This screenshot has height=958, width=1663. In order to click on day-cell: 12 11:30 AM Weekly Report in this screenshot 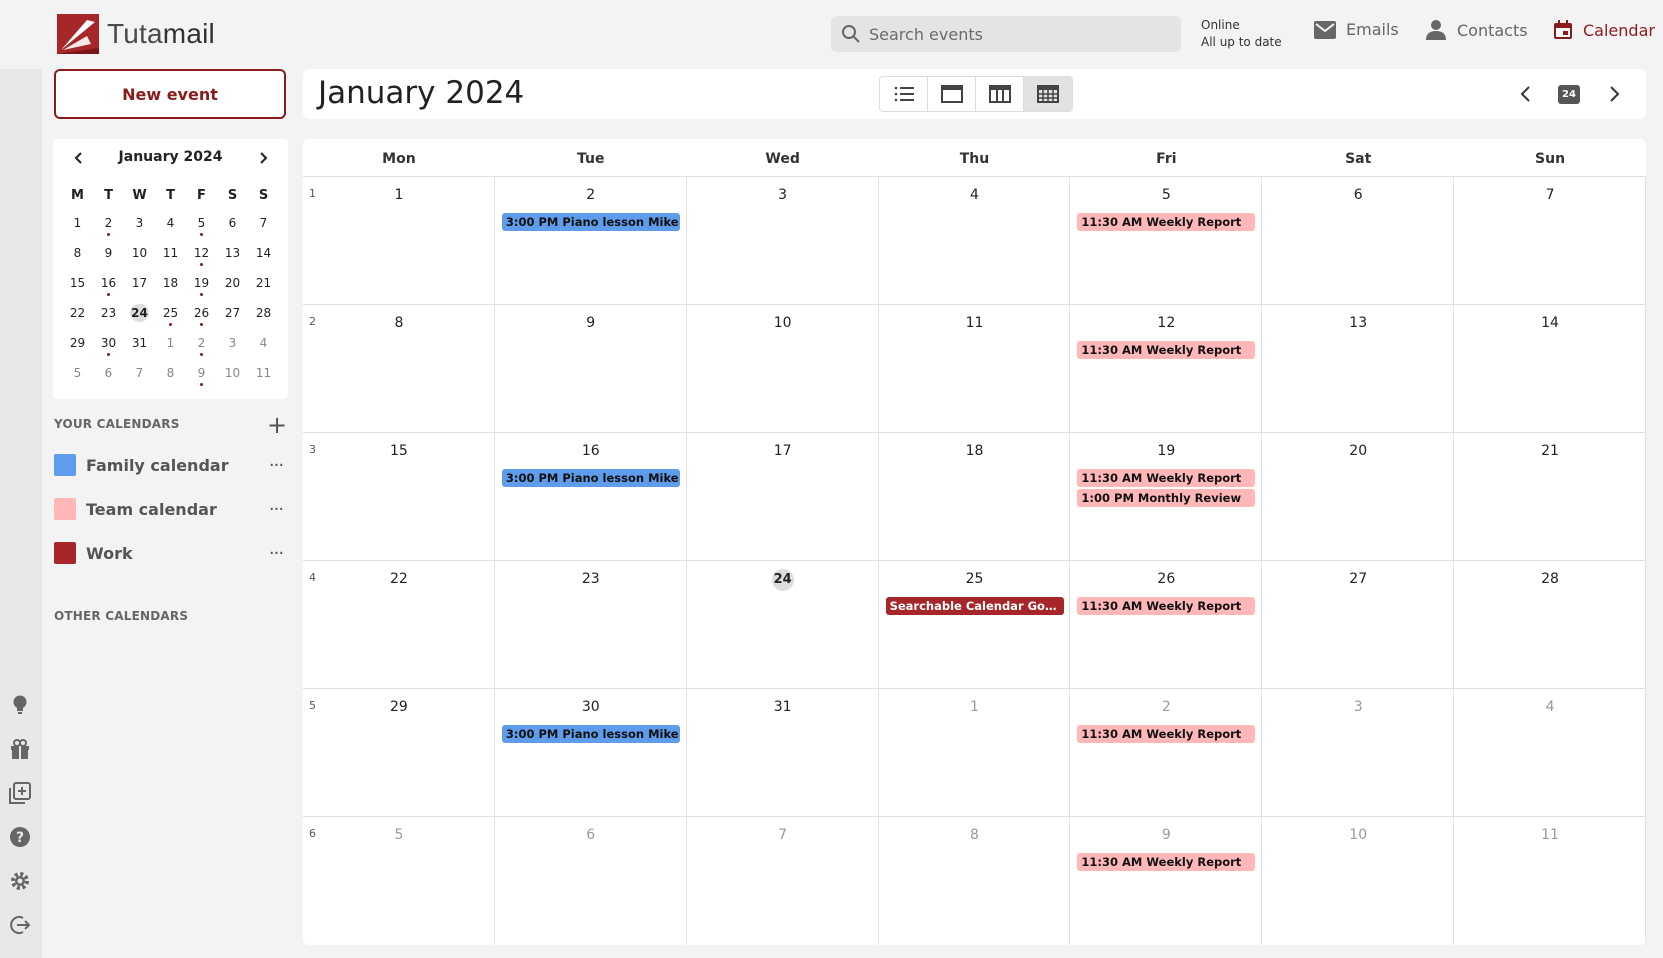, I will do `click(1166, 369)`.